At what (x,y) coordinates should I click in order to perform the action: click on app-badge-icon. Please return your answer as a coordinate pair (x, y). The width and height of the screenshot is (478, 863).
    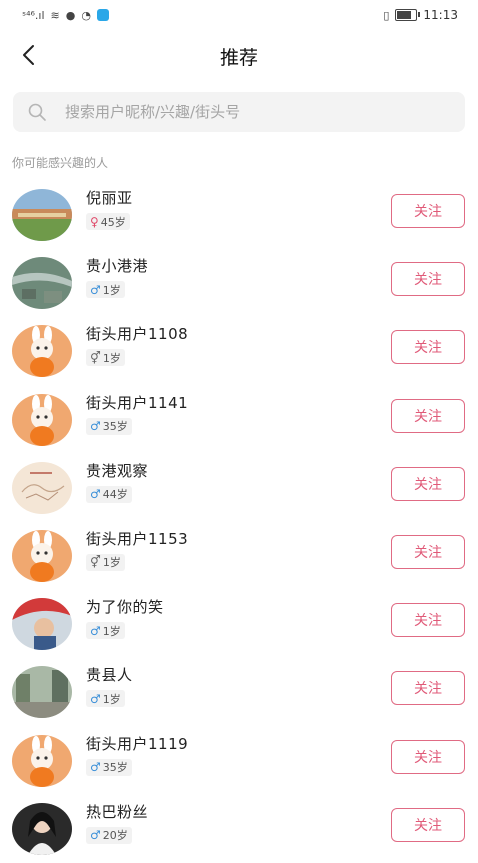
    Looking at the image, I should click on (102, 15).